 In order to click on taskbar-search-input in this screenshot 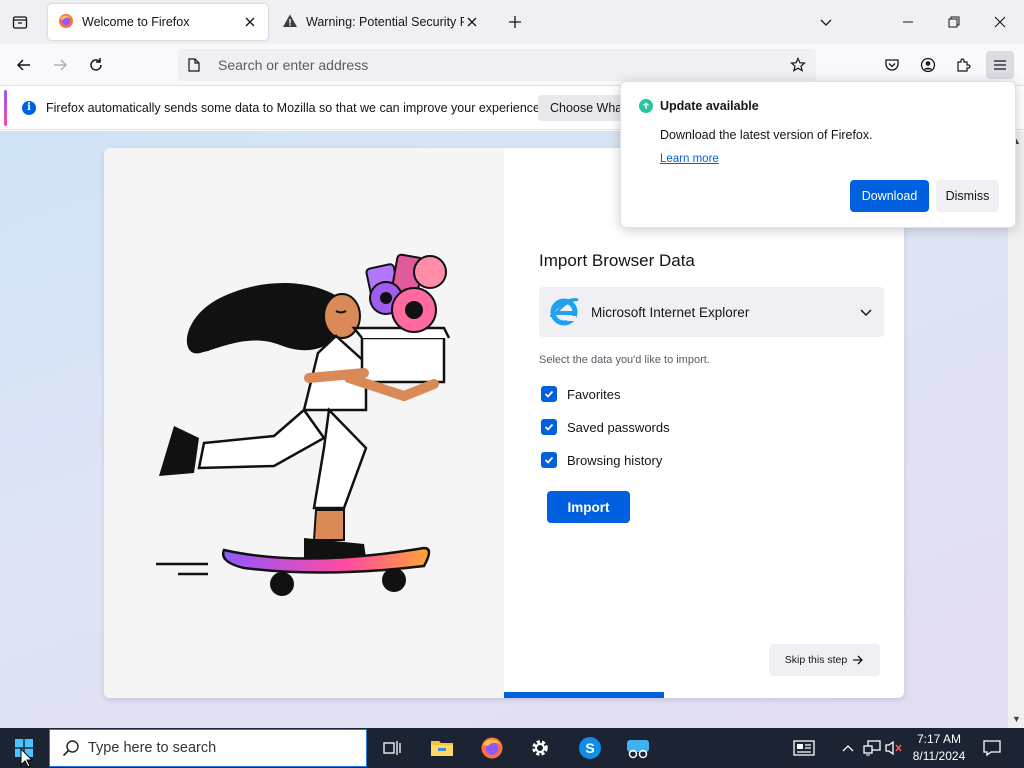, I will do `click(213, 748)`.